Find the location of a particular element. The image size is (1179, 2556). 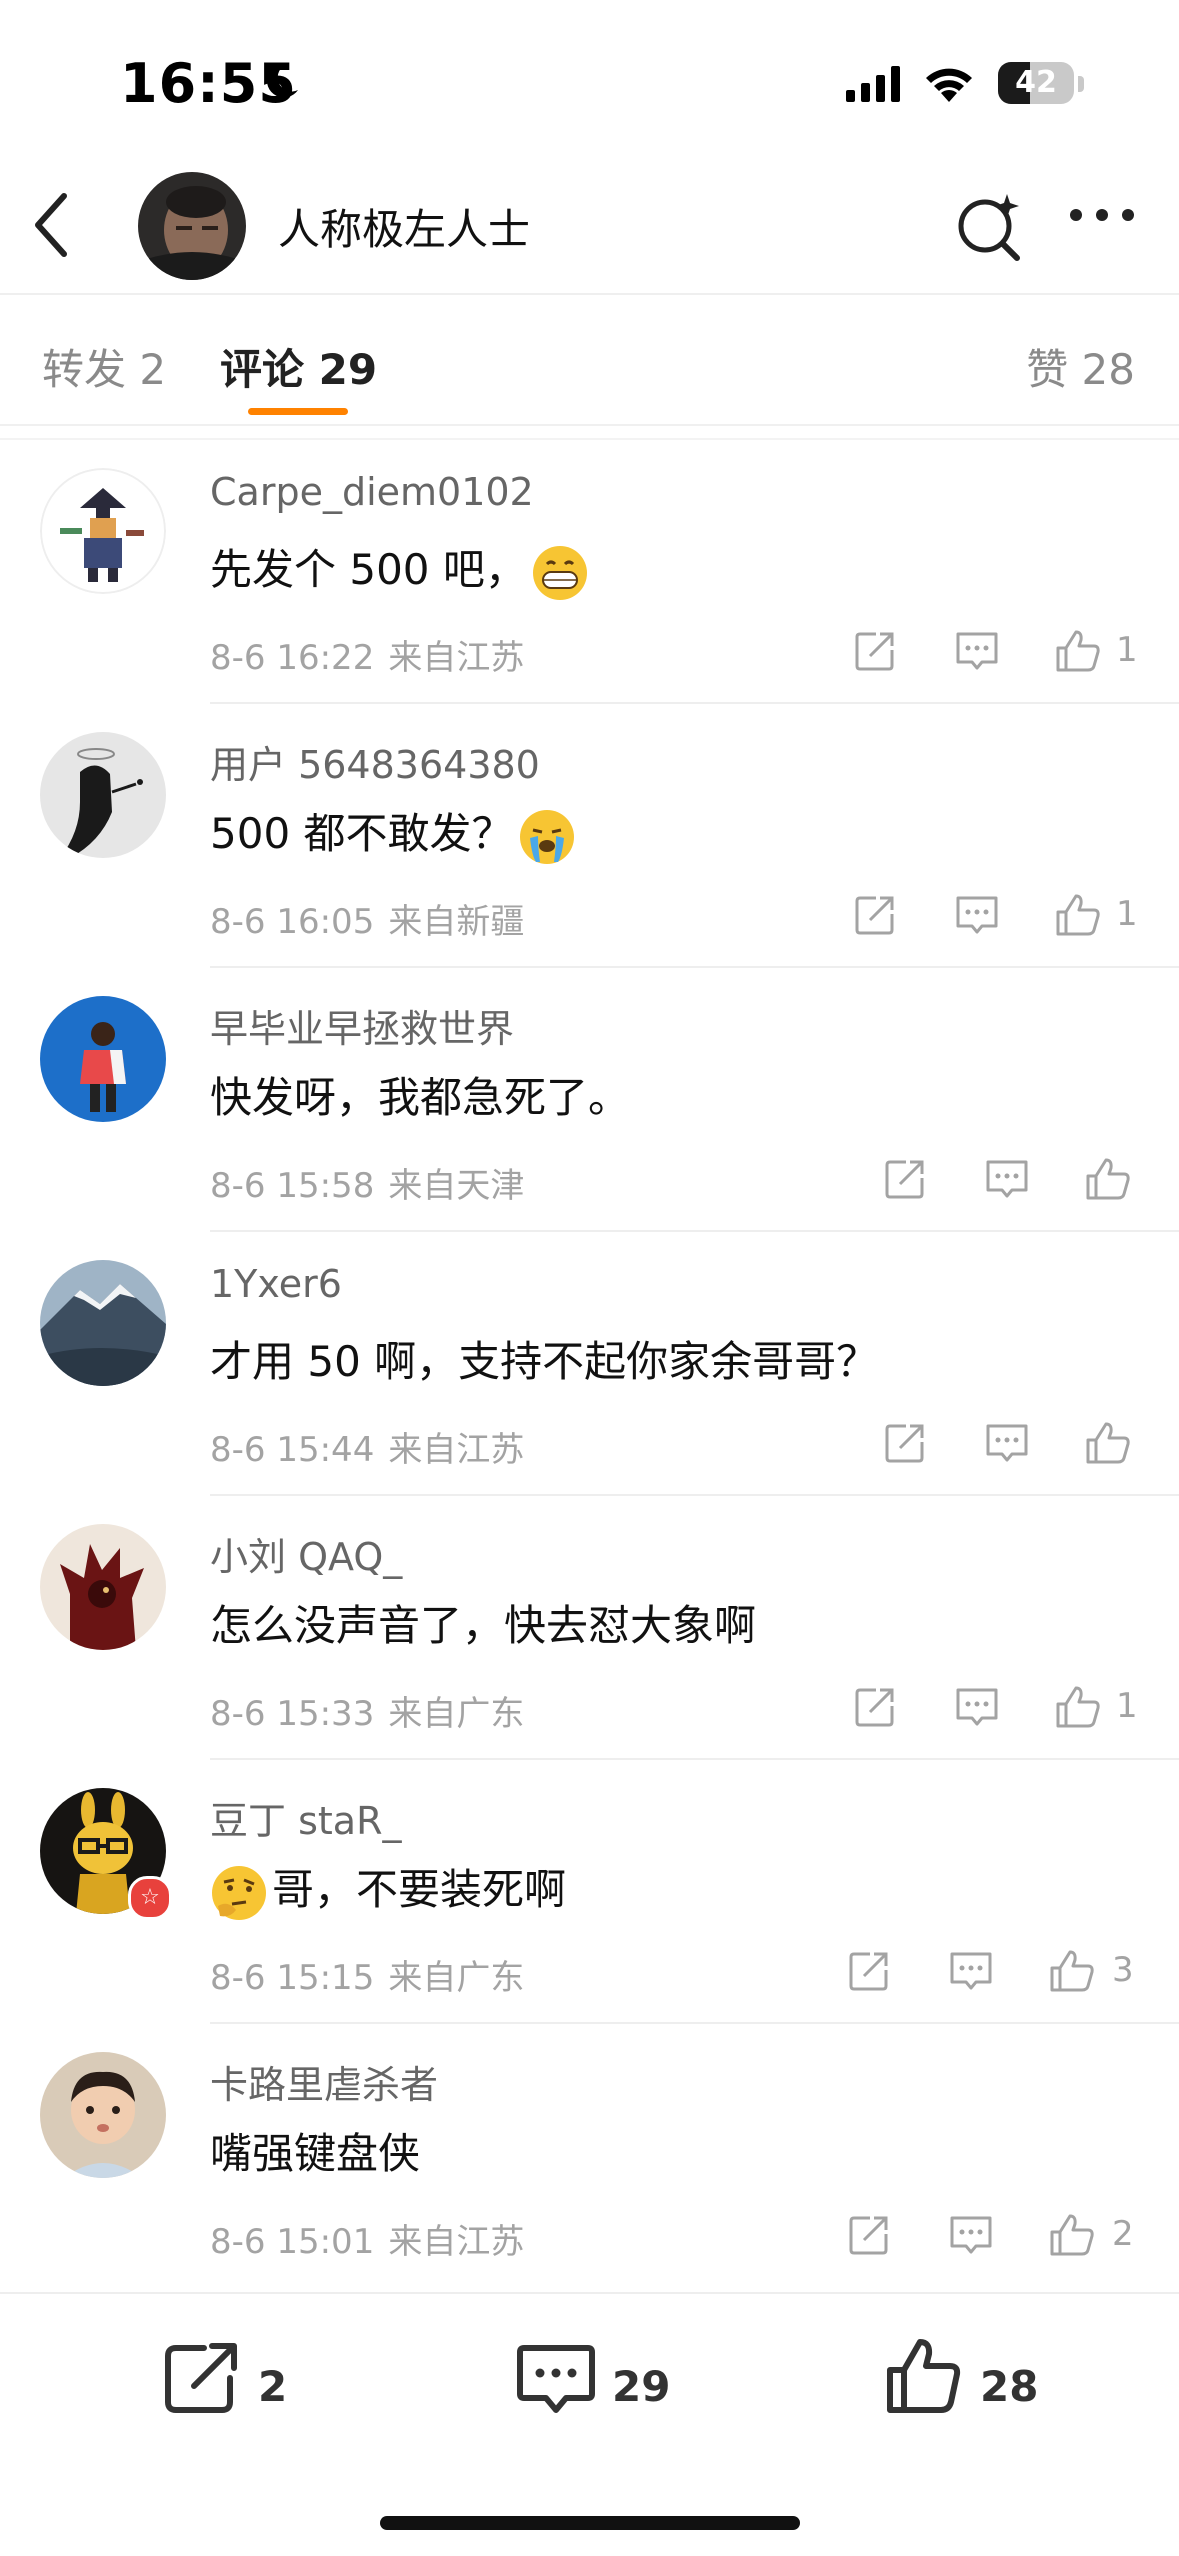

comment-item: 小刘 QAQ_ 怎么没声音了，快去怼大象啊 8-6 15:33 来自广东 1 is located at coordinates (589, 1628).